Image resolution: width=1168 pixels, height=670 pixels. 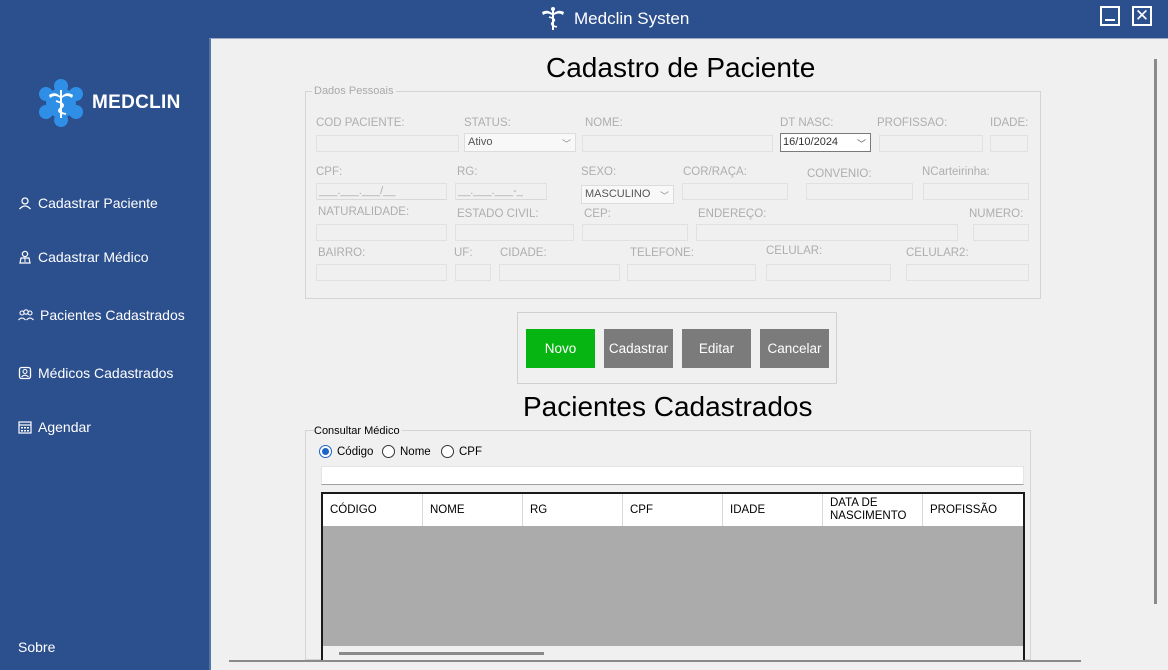 I want to click on column-header-data-nascimento: DATA DE NASCIMENTO, so click(x=873, y=510).